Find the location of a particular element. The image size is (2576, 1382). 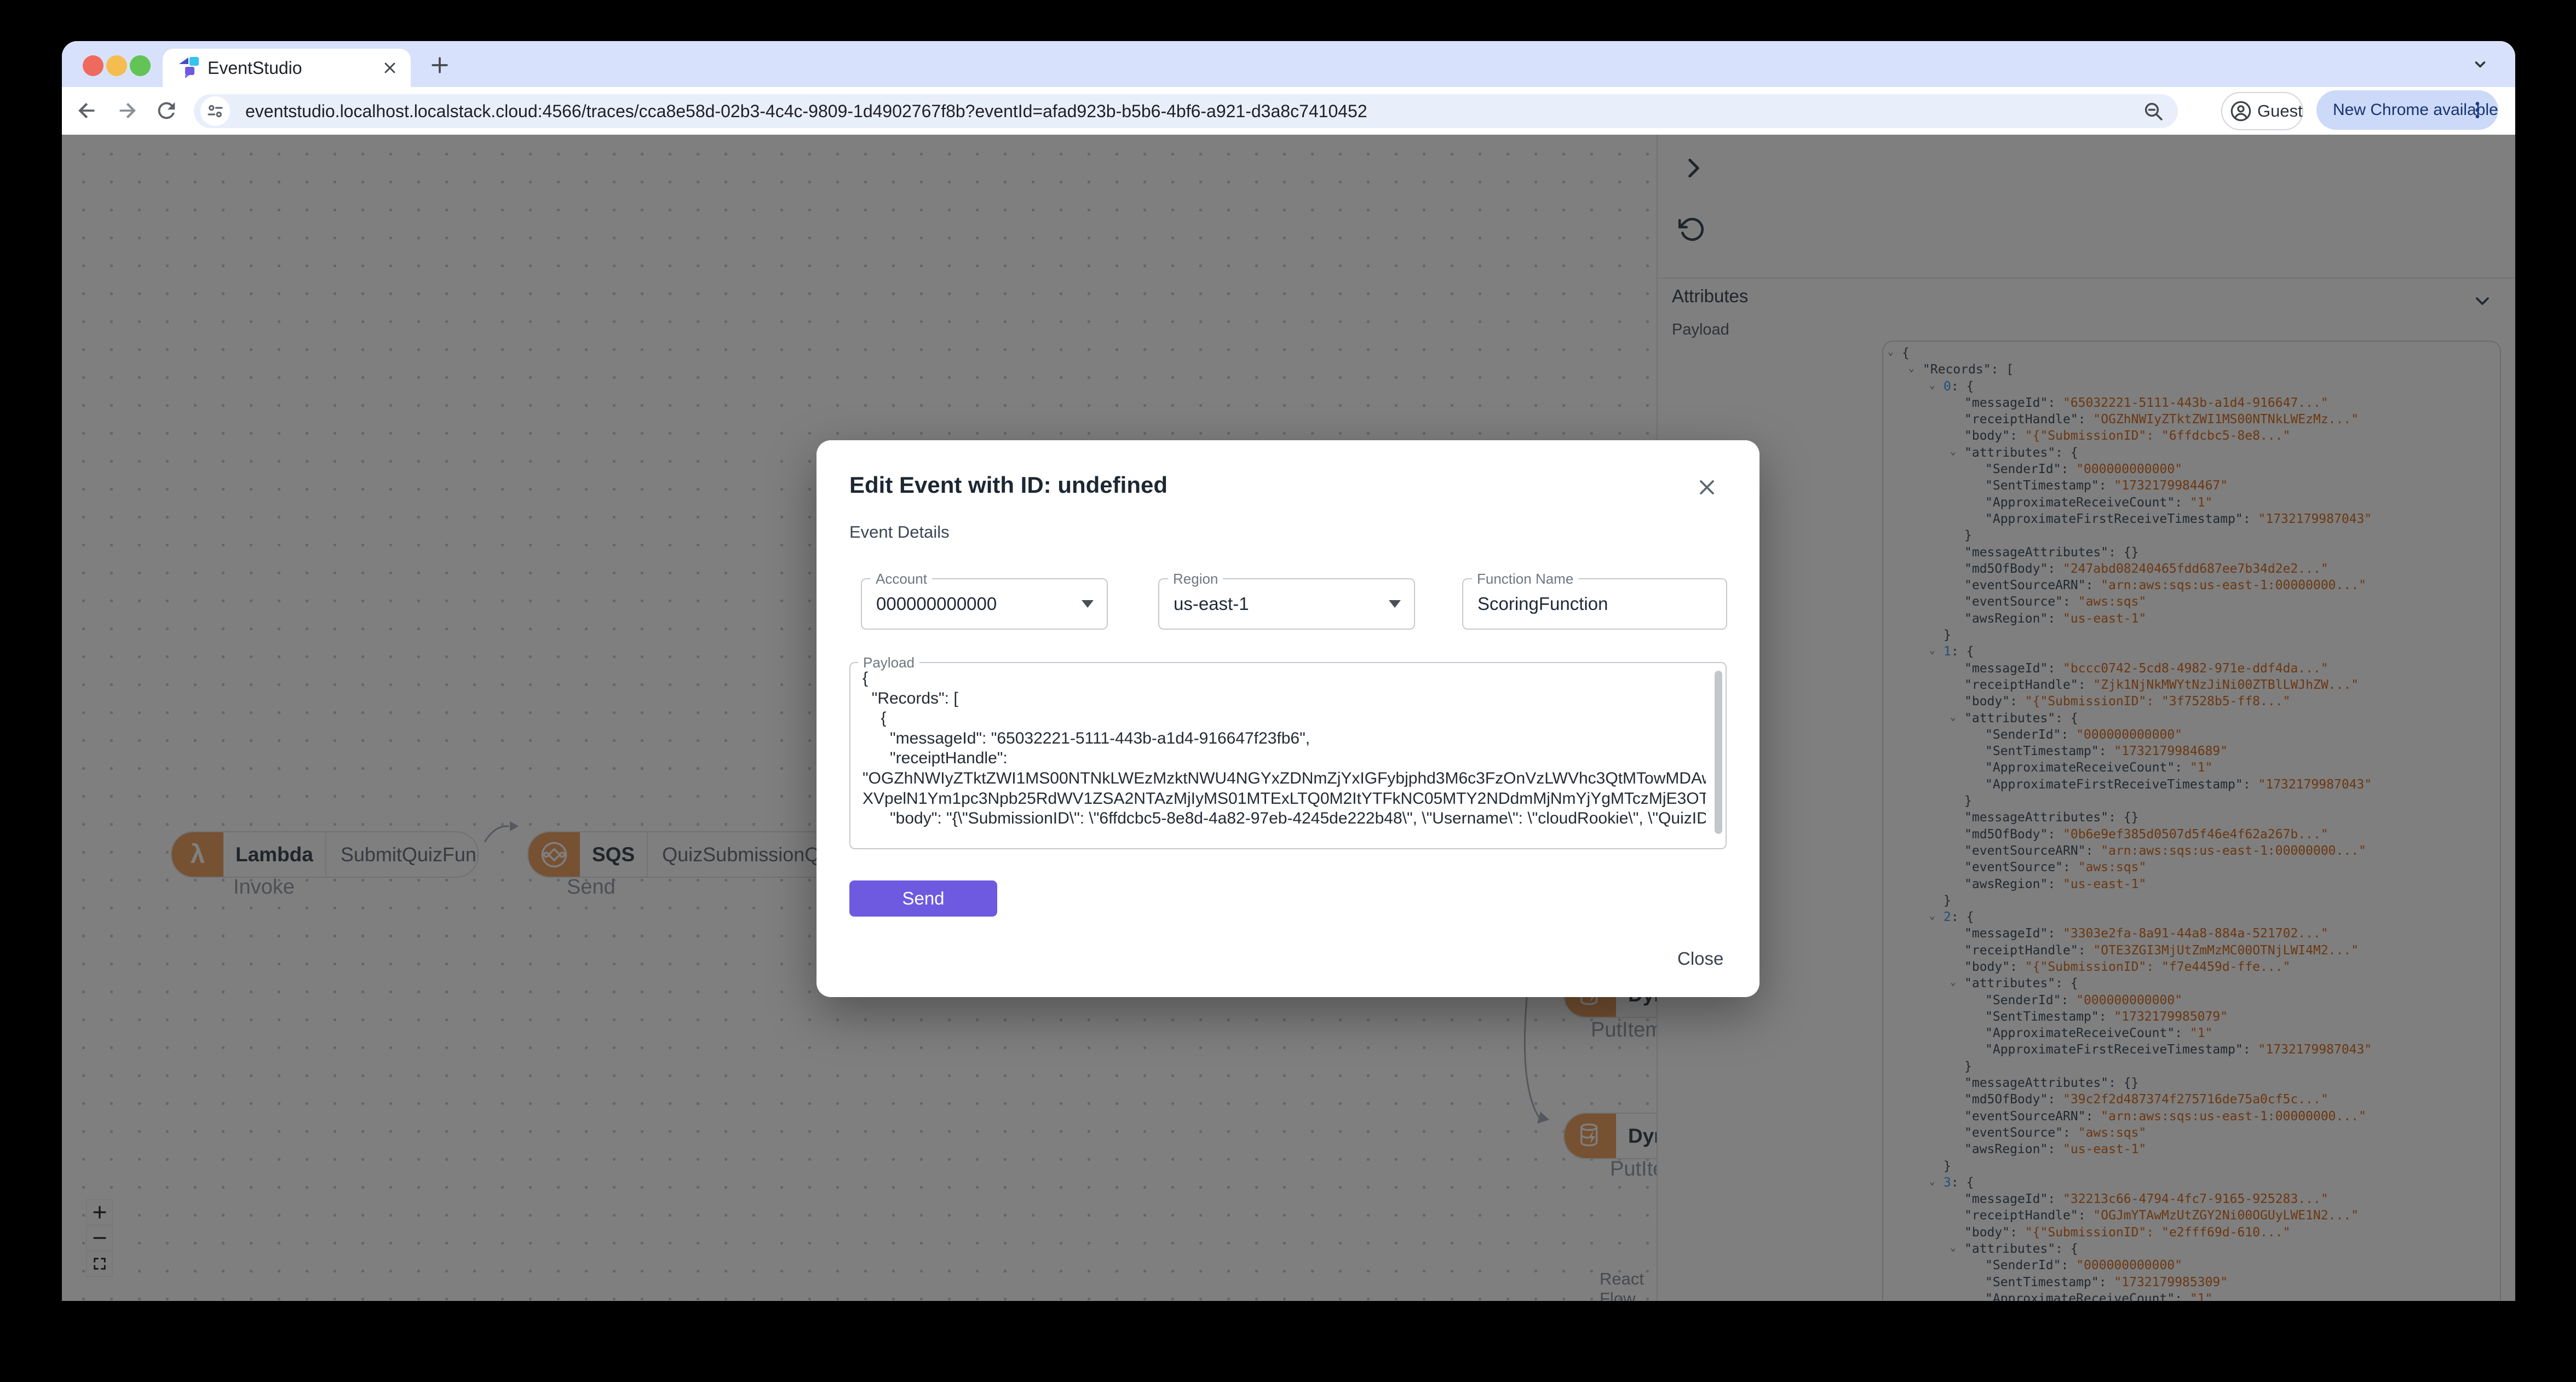

event-details-heading: Event Details is located at coordinates (899, 532).